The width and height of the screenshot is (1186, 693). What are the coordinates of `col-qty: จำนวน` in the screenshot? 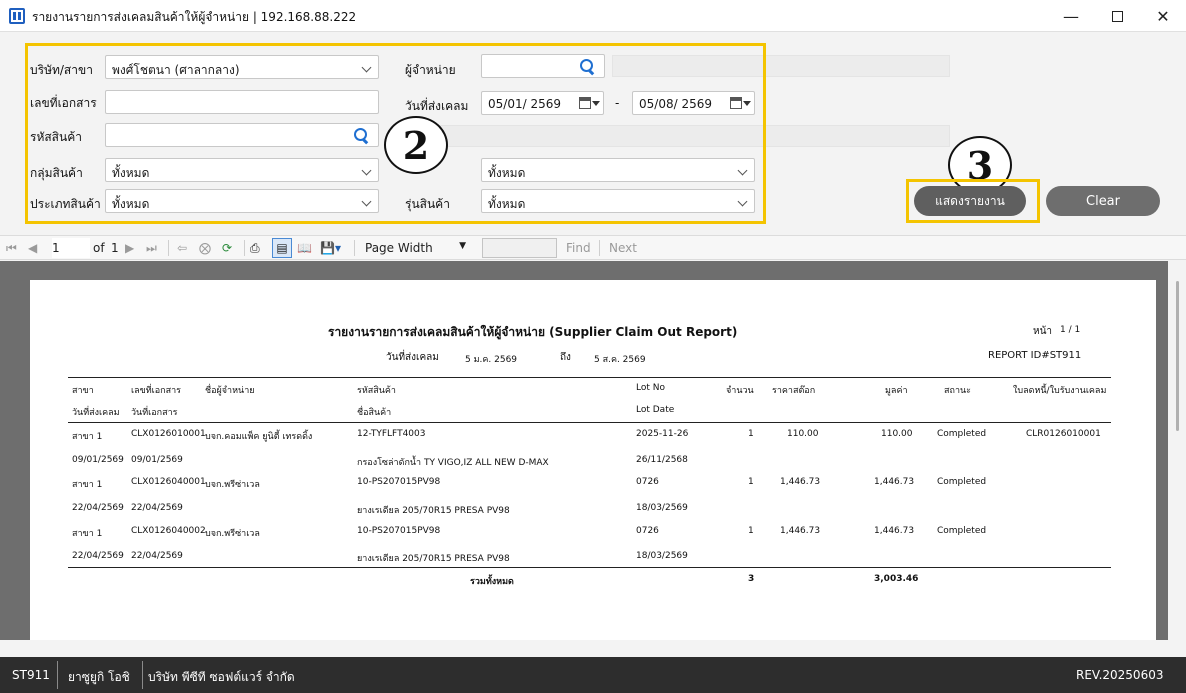 It's located at (740, 391).